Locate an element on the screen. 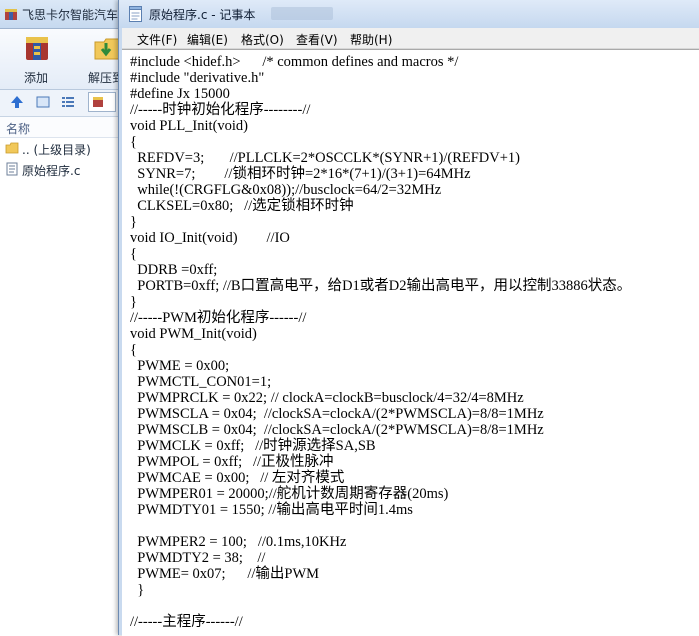  menu-bar: 文件(F) 编辑(E) 格式(O) 查看(V) 帮助(H) is located at coordinates (410, 38).